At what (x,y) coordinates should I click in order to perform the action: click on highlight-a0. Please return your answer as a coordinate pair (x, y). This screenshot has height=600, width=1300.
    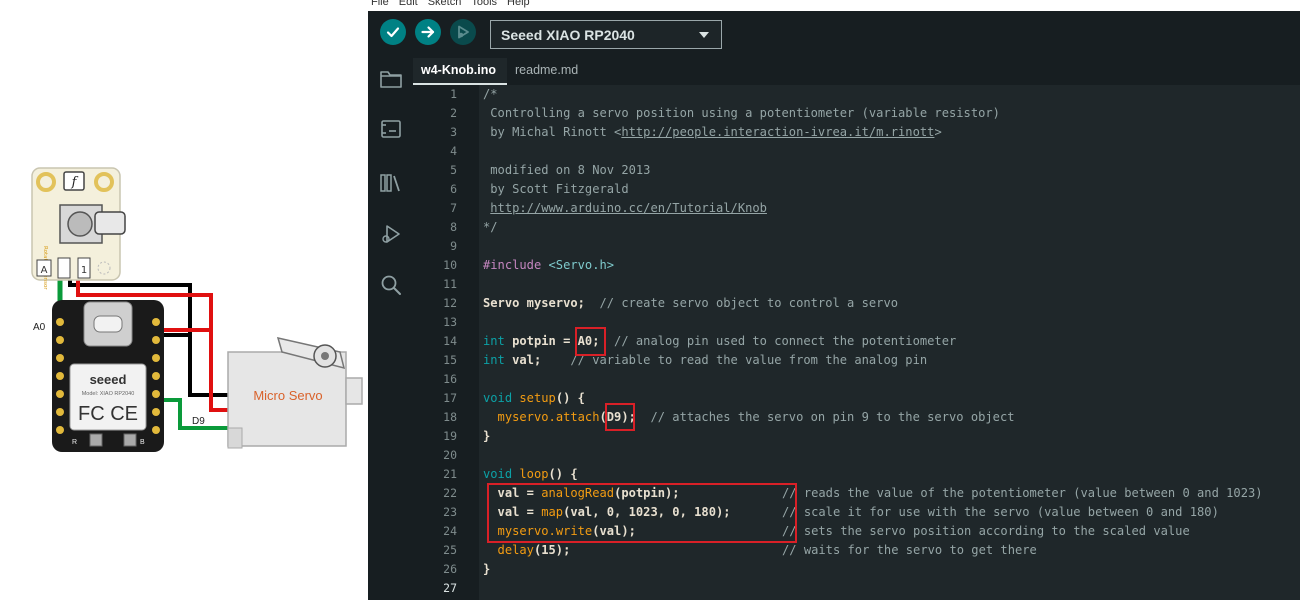
    Looking at the image, I should click on (590, 341).